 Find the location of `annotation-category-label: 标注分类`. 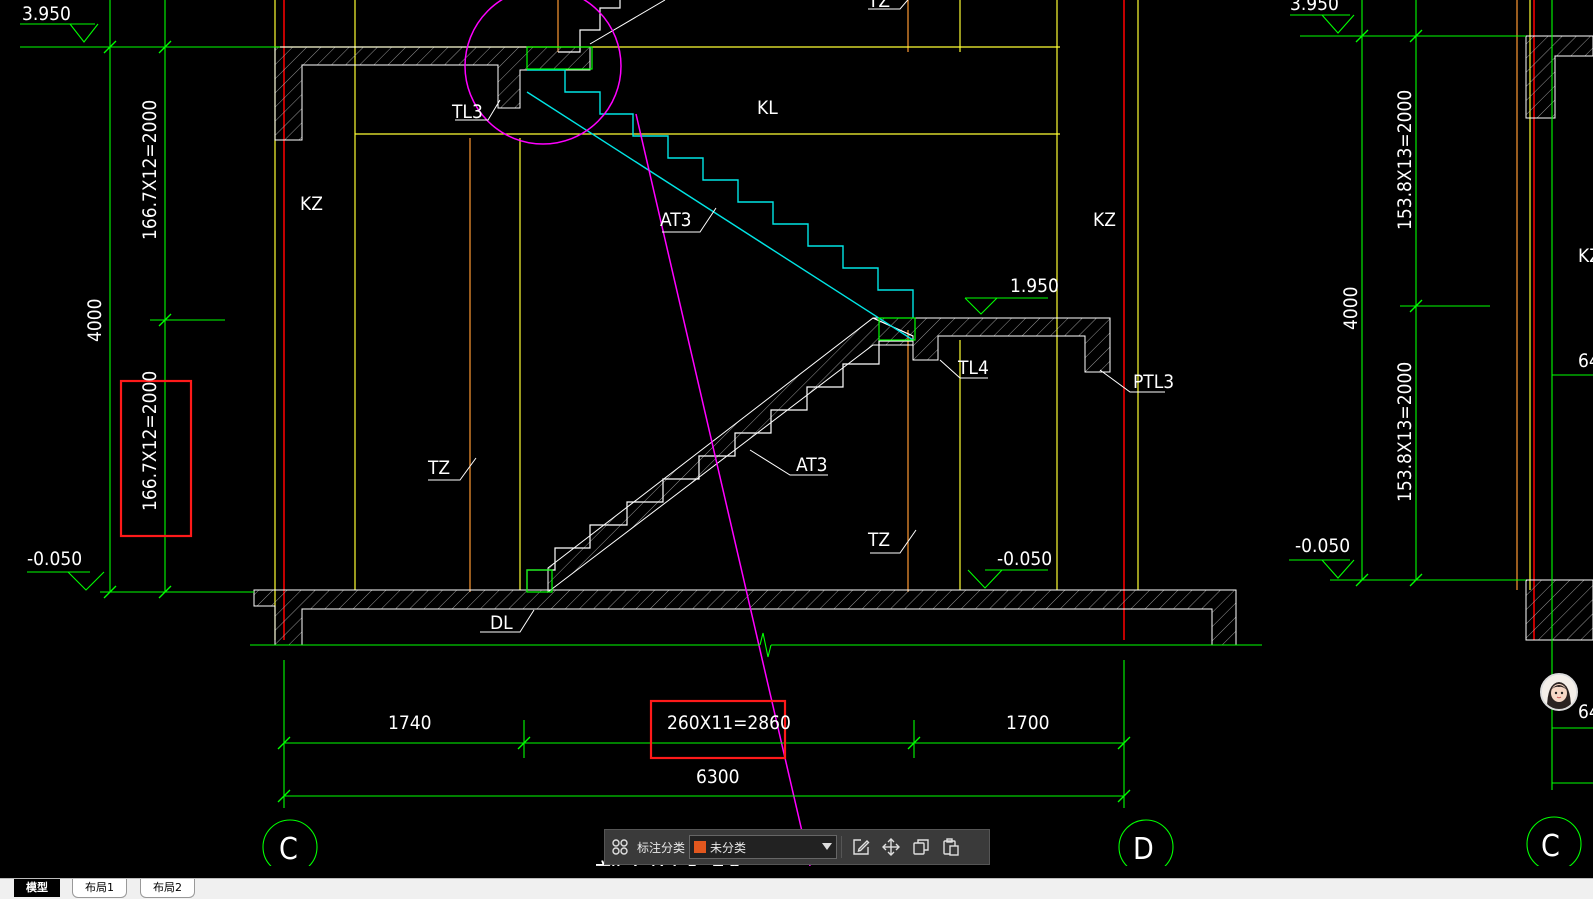

annotation-category-label: 标注分类 is located at coordinates (661, 847).